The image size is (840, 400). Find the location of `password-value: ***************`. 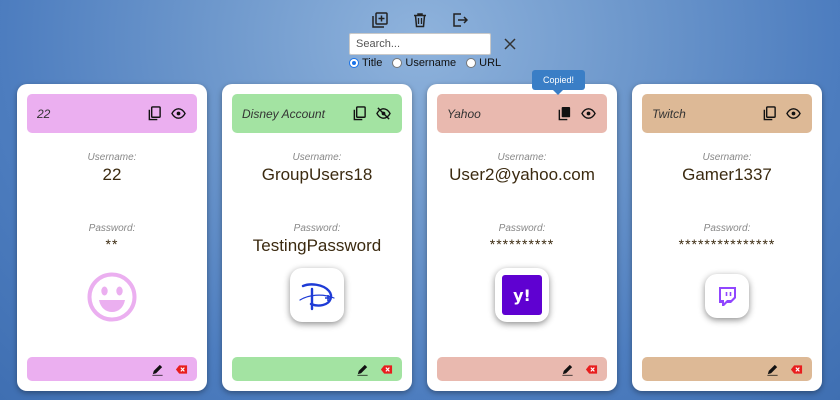

password-value: *************** is located at coordinates (727, 244).